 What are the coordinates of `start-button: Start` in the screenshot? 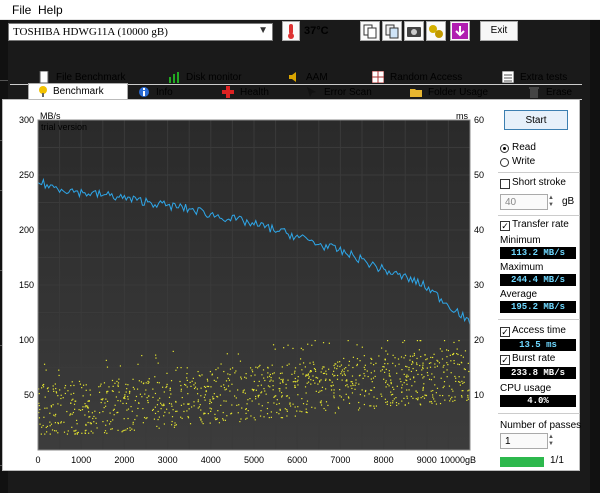 It's located at (536, 120).